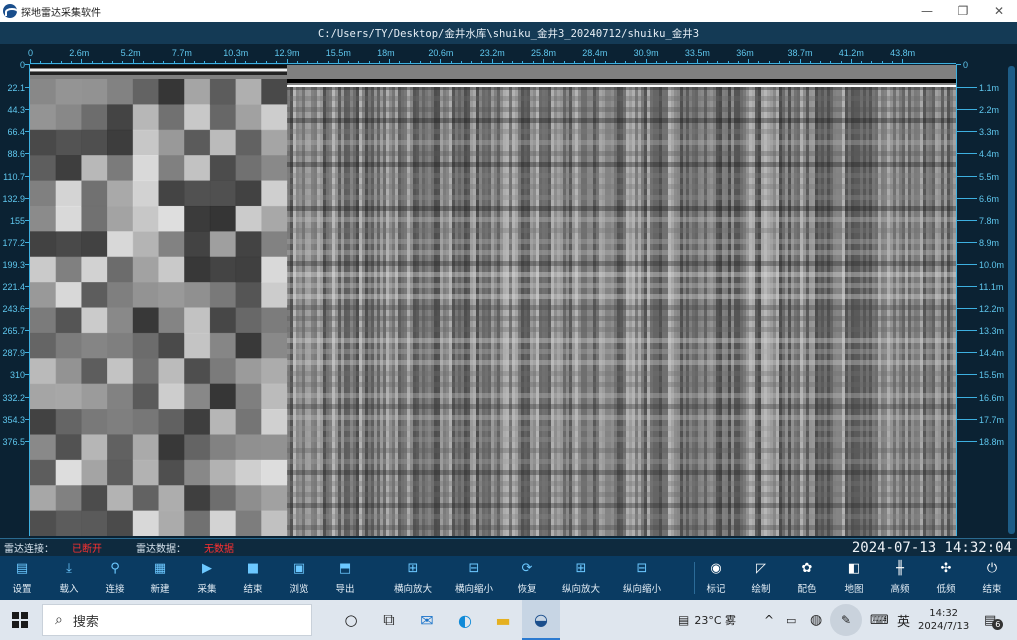  I want to click on v-zoom-out-icon: ⊟, so click(642, 568).